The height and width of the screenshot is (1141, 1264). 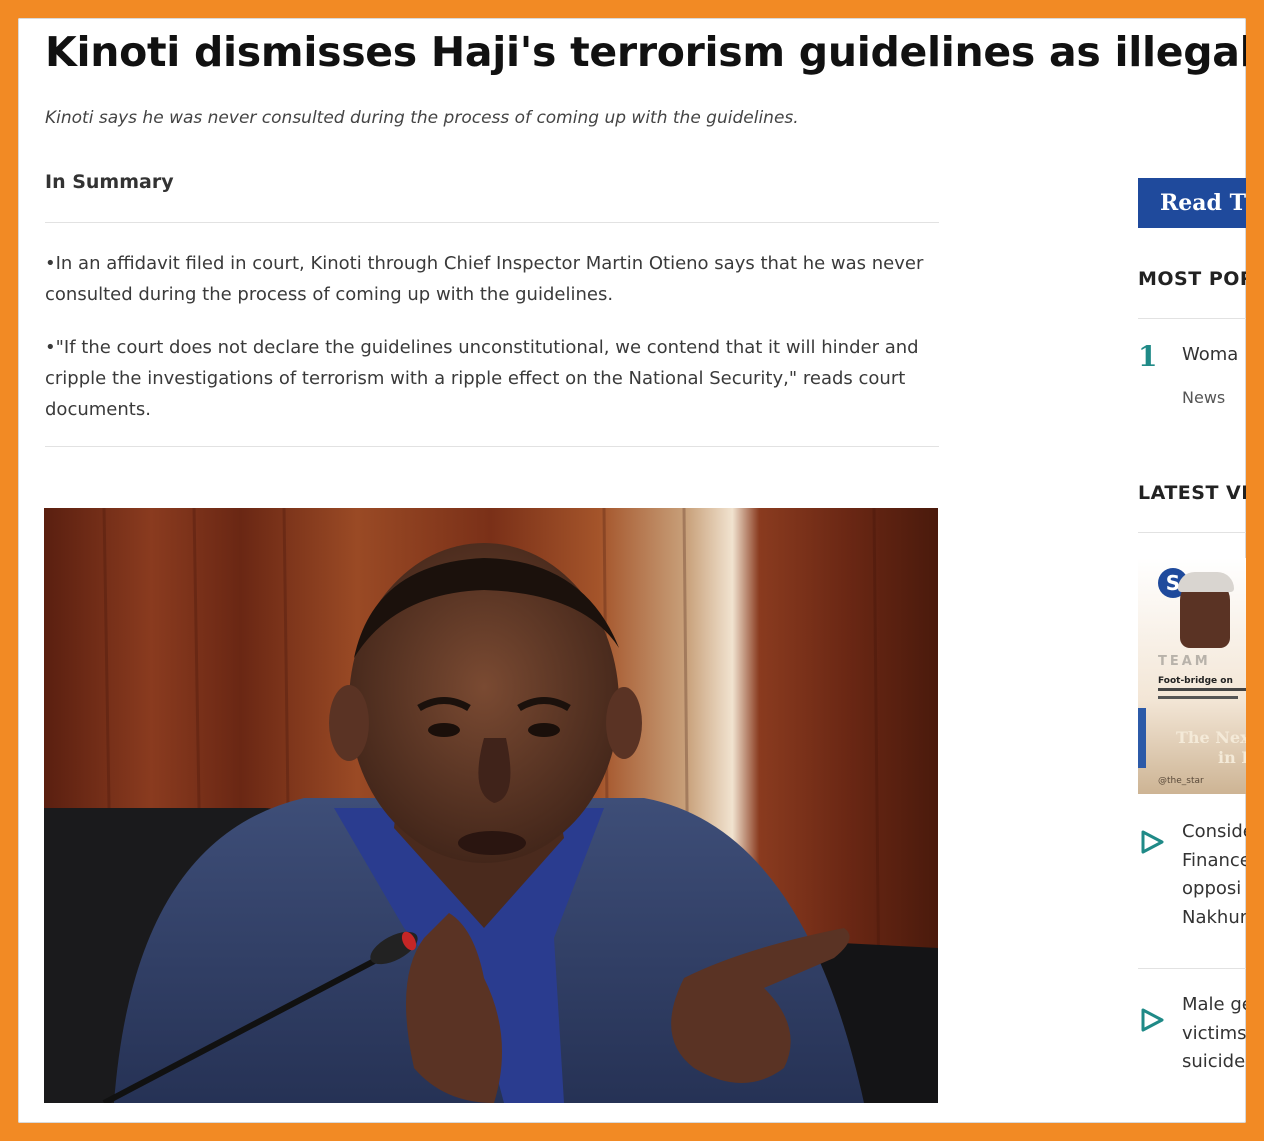 What do you see at coordinates (1232, 757) in the screenshot?
I see `thumbnail-overlay-2: in R` at bounding box center [1232, 757].